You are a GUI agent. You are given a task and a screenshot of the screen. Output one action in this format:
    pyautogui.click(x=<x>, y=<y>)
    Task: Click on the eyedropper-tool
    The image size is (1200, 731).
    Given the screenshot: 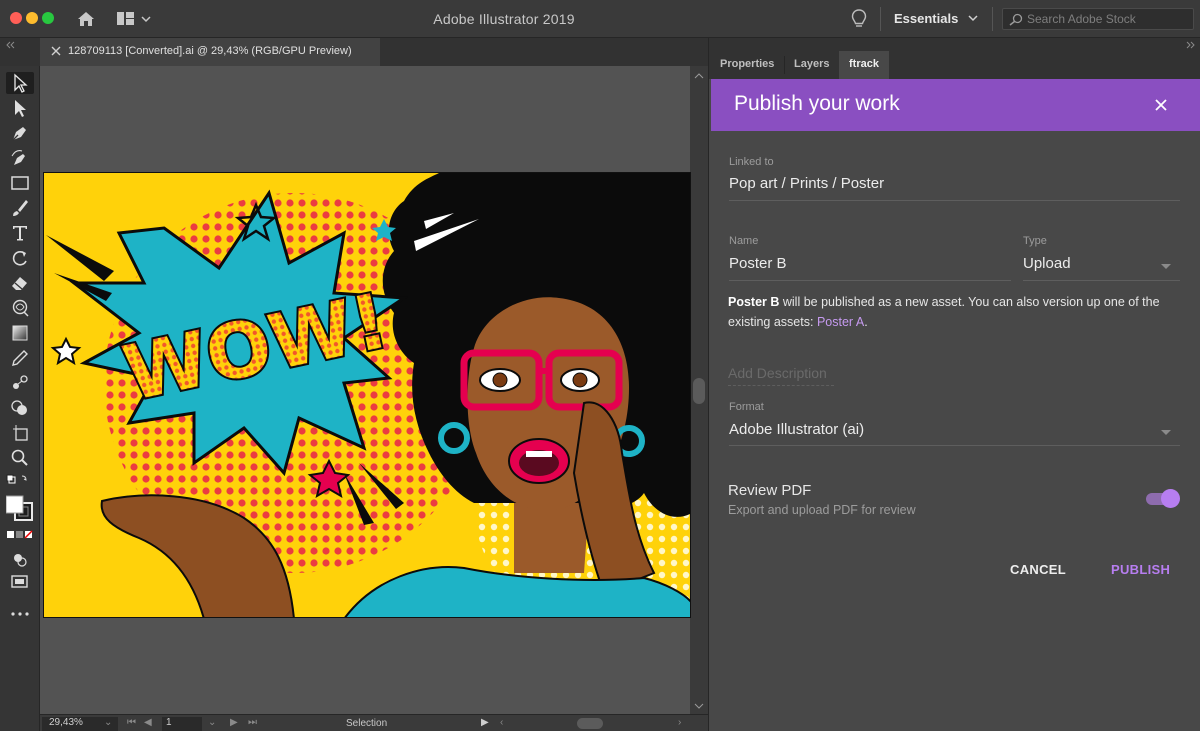 What is the action you would take?
    pyautogui.click(x=20, y=358)
    